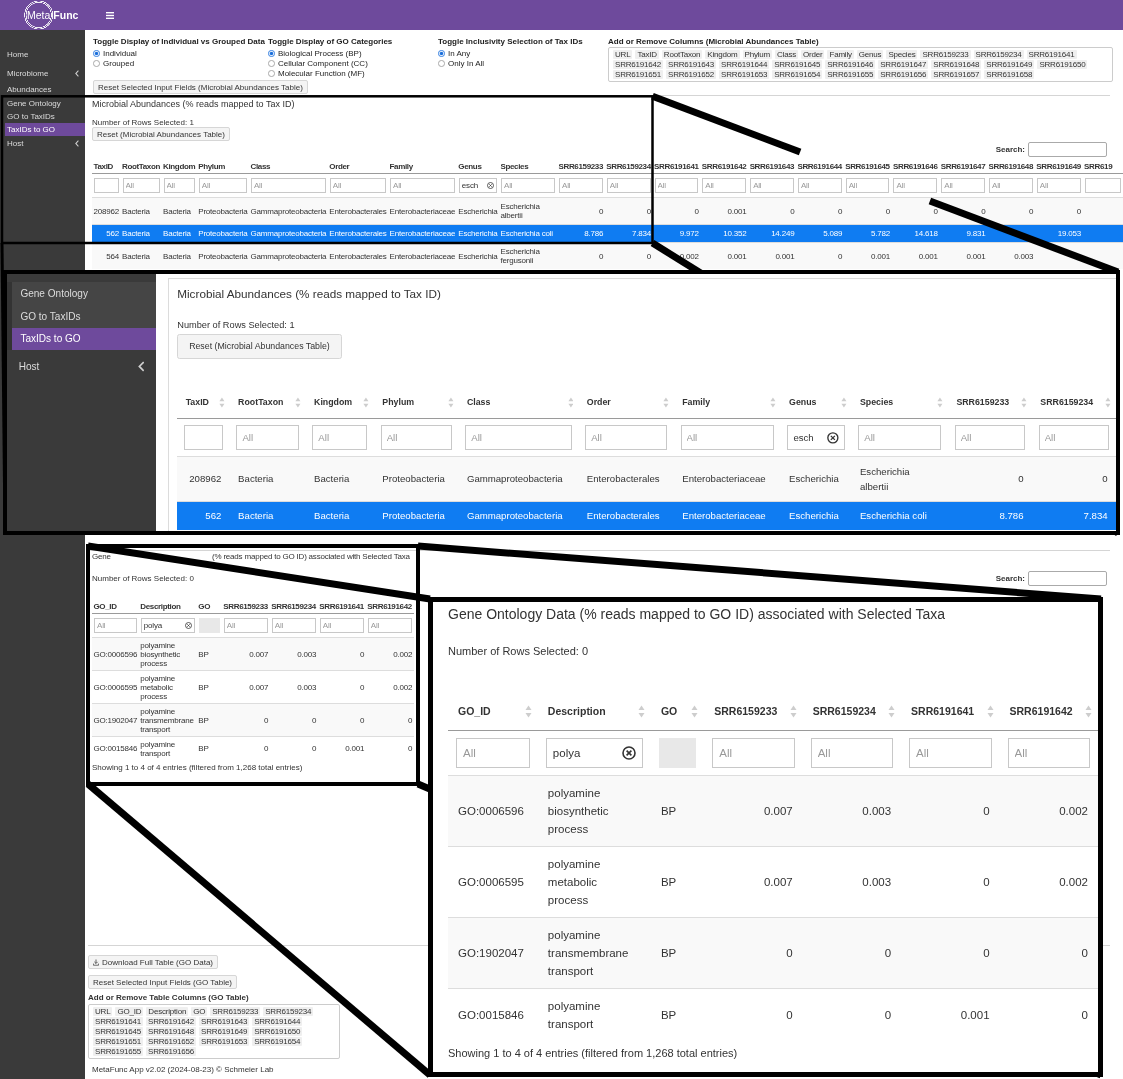 The width and height of the screenshot is (1123, 1079). What do you see at coordinates (224, 1021) in the screenshot?
I see `column-tag: SRR6191643` at bounding box center [224, 1021].